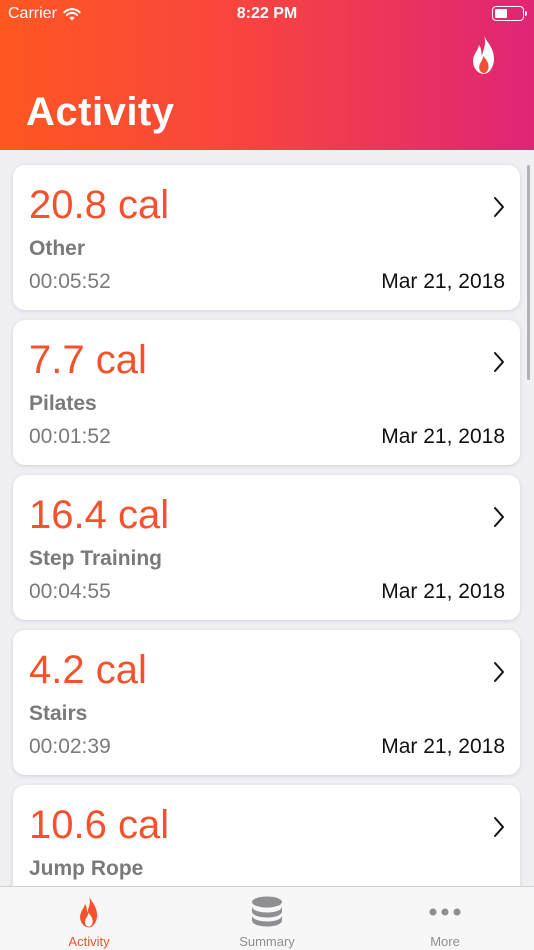 The height and width of the screenshot is (950, 534). What do you see at coordinates (70, 746) in the screenshot?
I see `activity-duration: 00:02:39` at bounding box center [70, 746].